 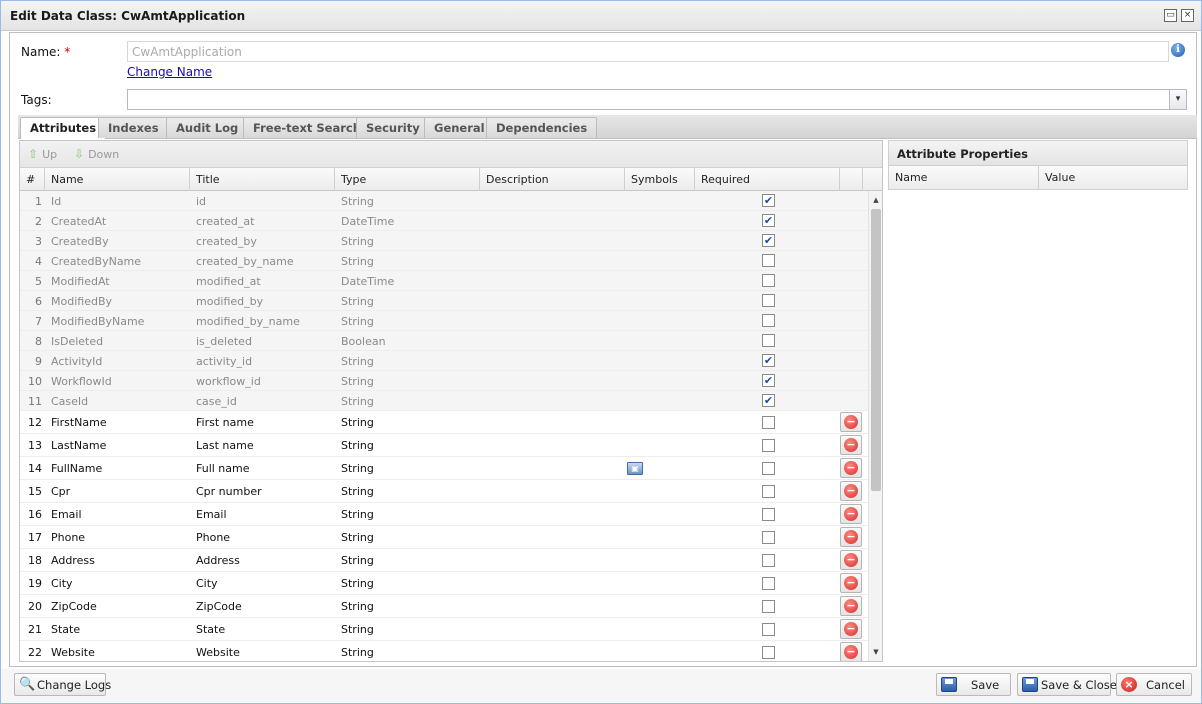 What do you see at coordinates (62, 684) in the screenshot?
I see `change-logs-button: 🔍 Change Logs` at bounding box center [62, 684].